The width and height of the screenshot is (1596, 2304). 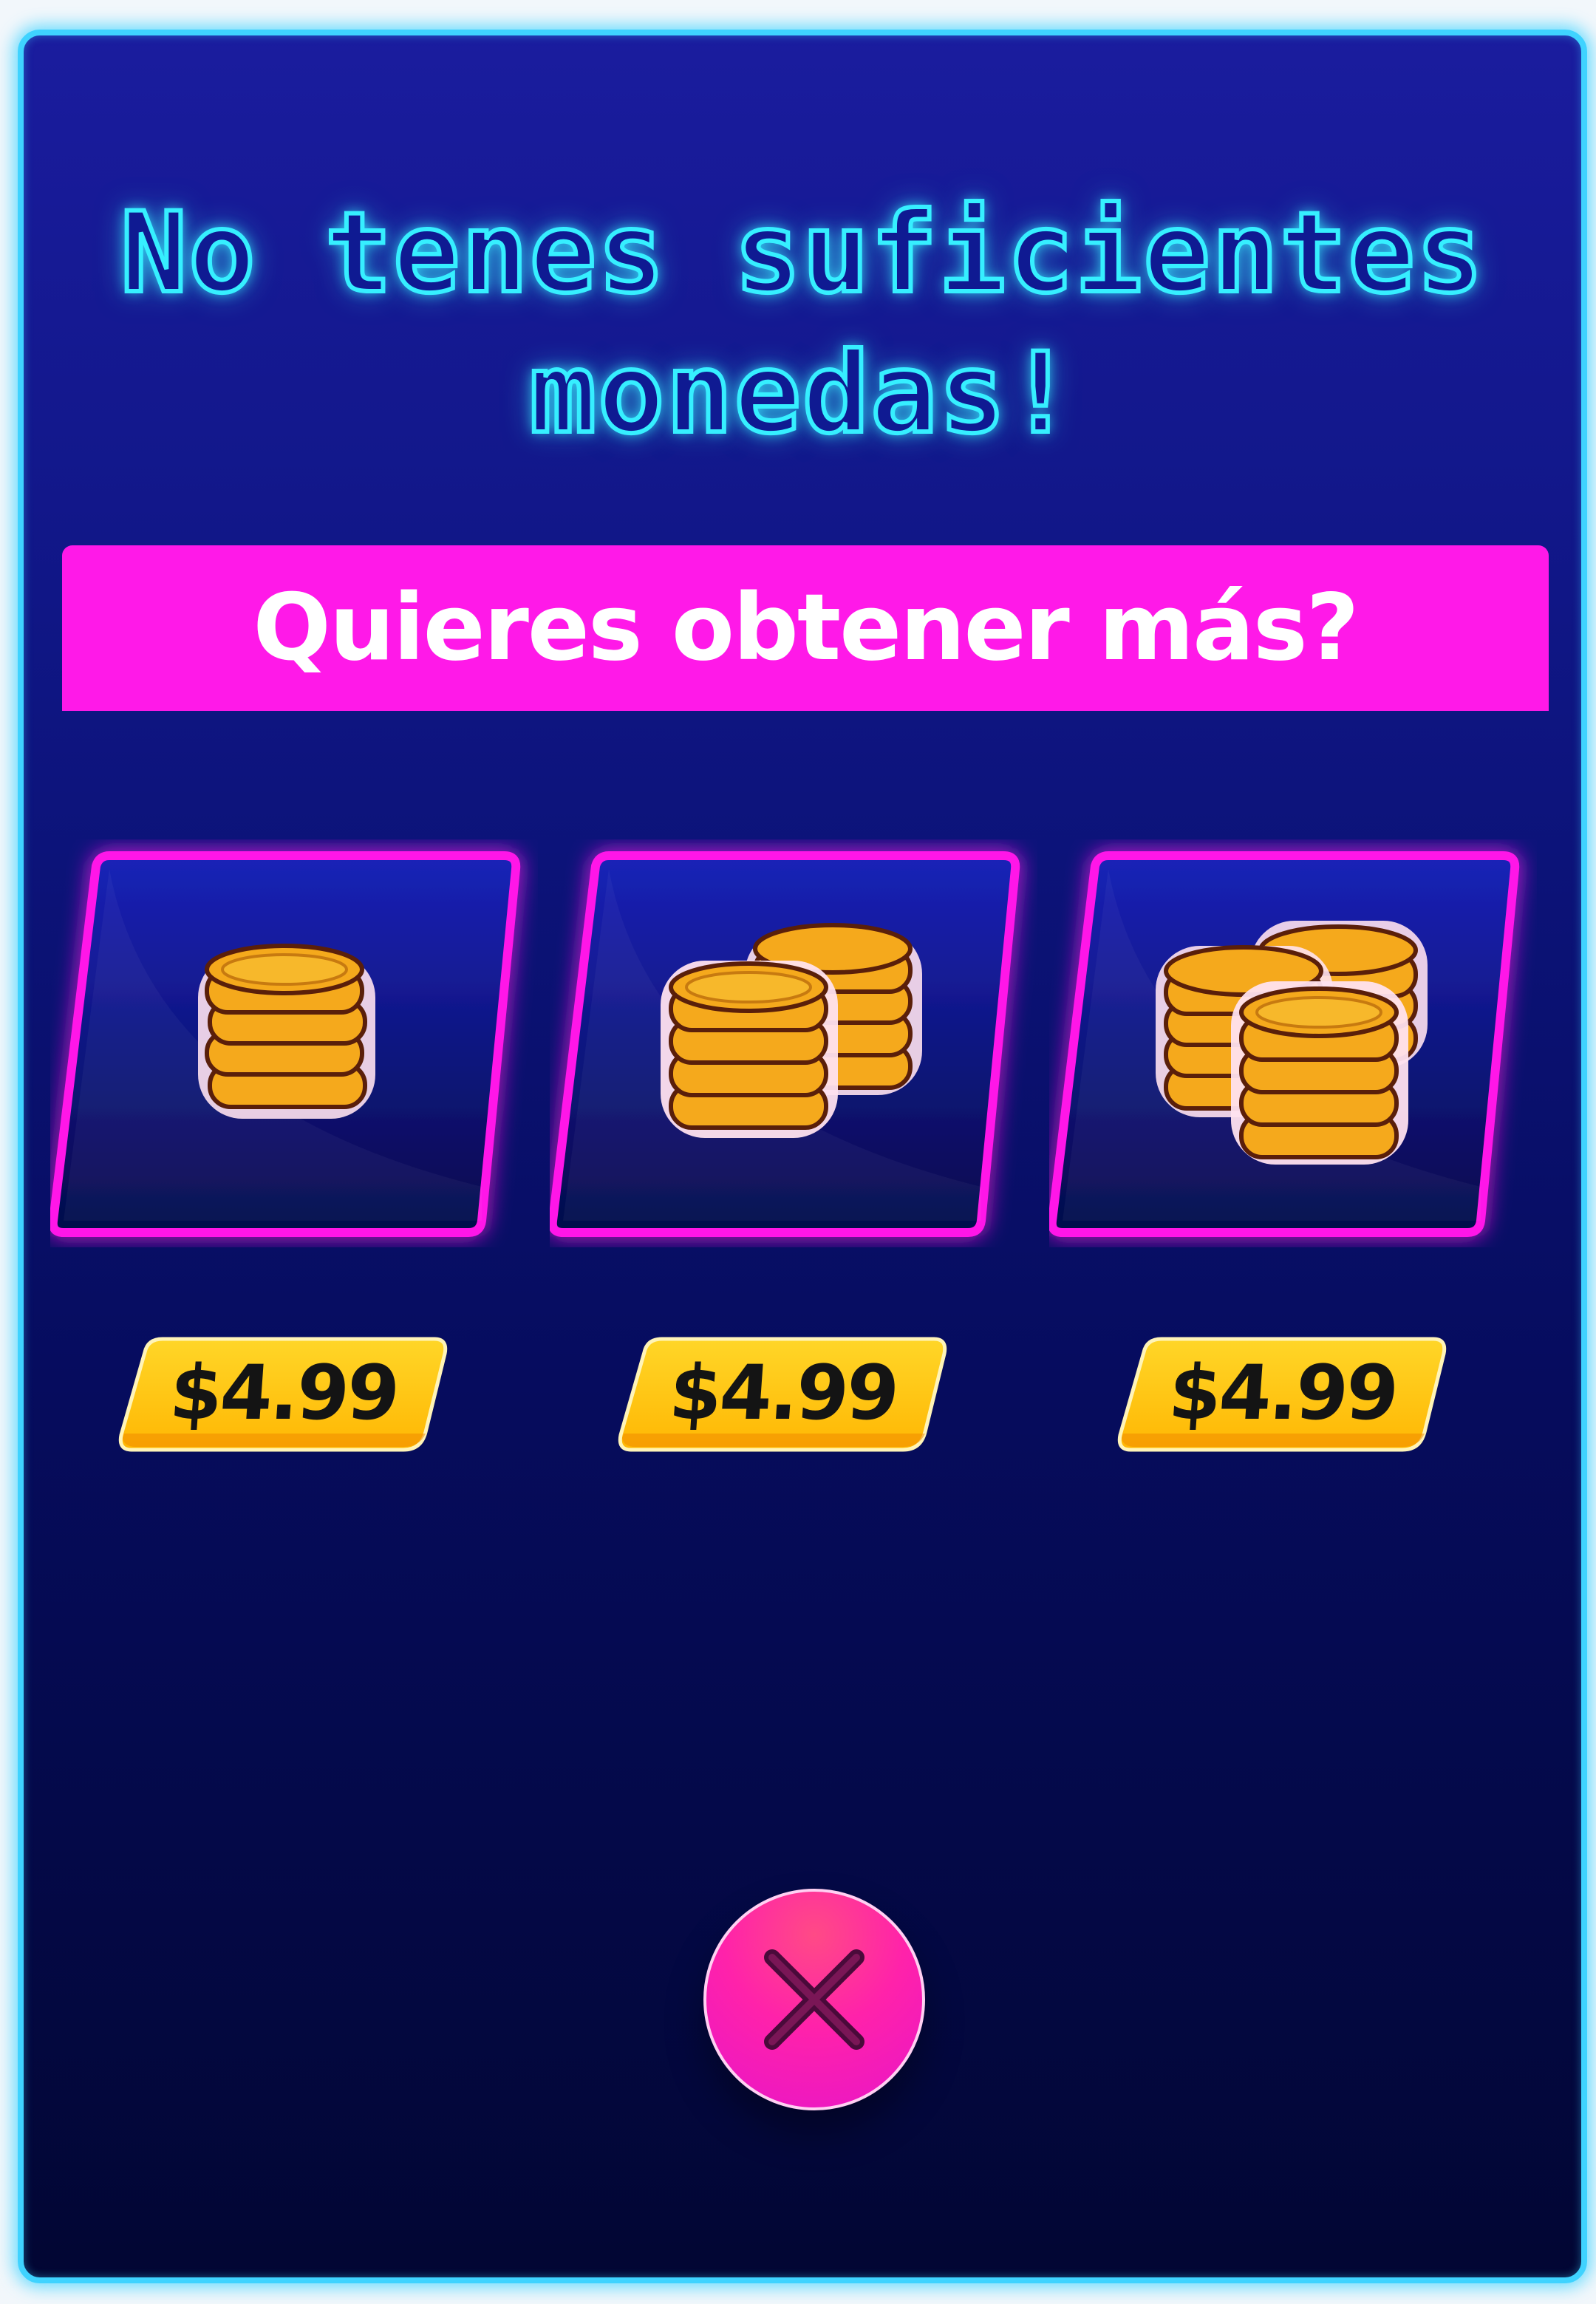 I want to click on offer-card-large, so click(x=1293, y=1043).